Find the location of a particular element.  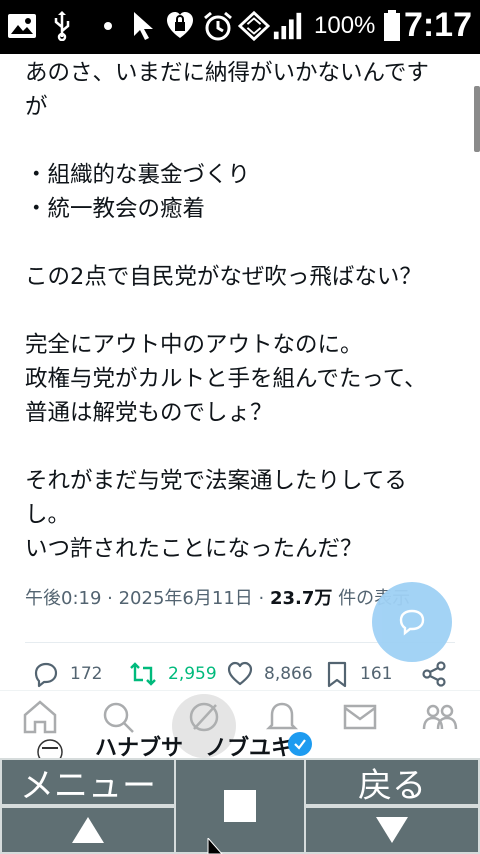

compose-reply-button is located at coordinates (412, 622).